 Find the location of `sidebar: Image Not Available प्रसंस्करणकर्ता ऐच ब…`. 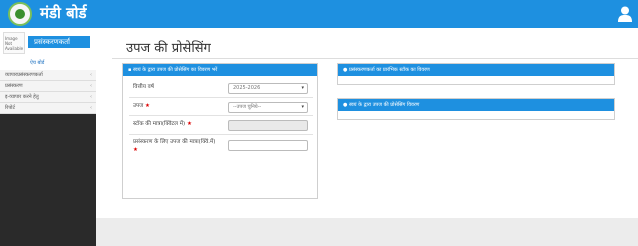

sidebar: Image Not Available प्रसंस्करणकर्ता ऐच ब… is located at coordinates (48, 137).